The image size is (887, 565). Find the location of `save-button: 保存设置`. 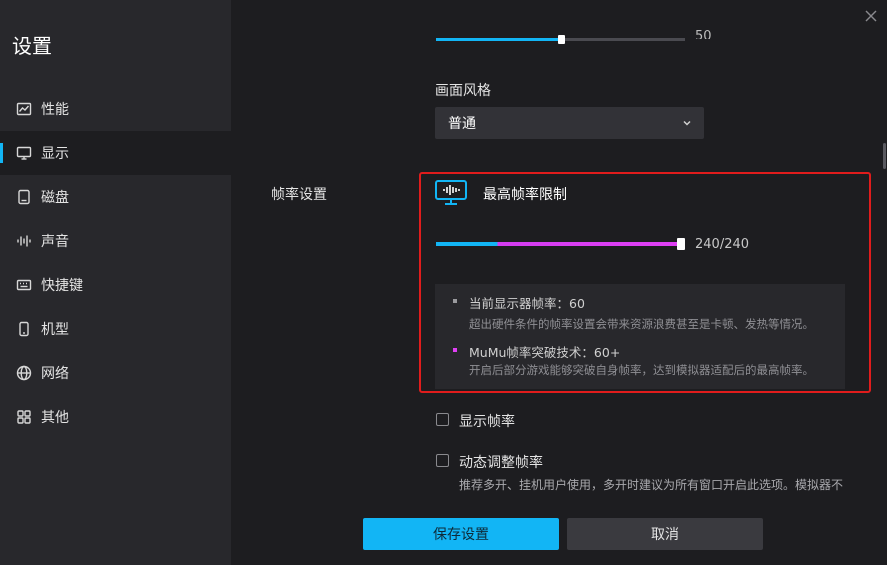

save-button: 保存设置 is located at coordinates (461, 534).